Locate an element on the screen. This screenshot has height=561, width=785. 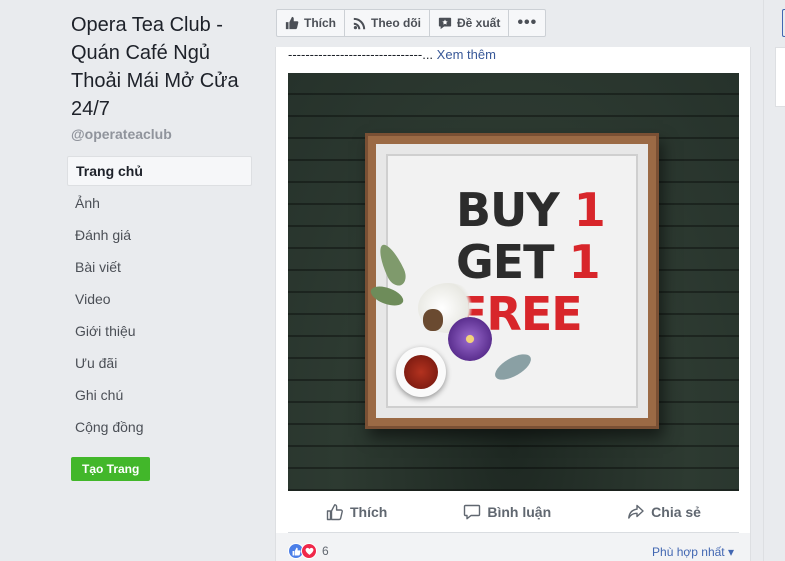
more-options-button: ••• is located at coordinates (527, 23).